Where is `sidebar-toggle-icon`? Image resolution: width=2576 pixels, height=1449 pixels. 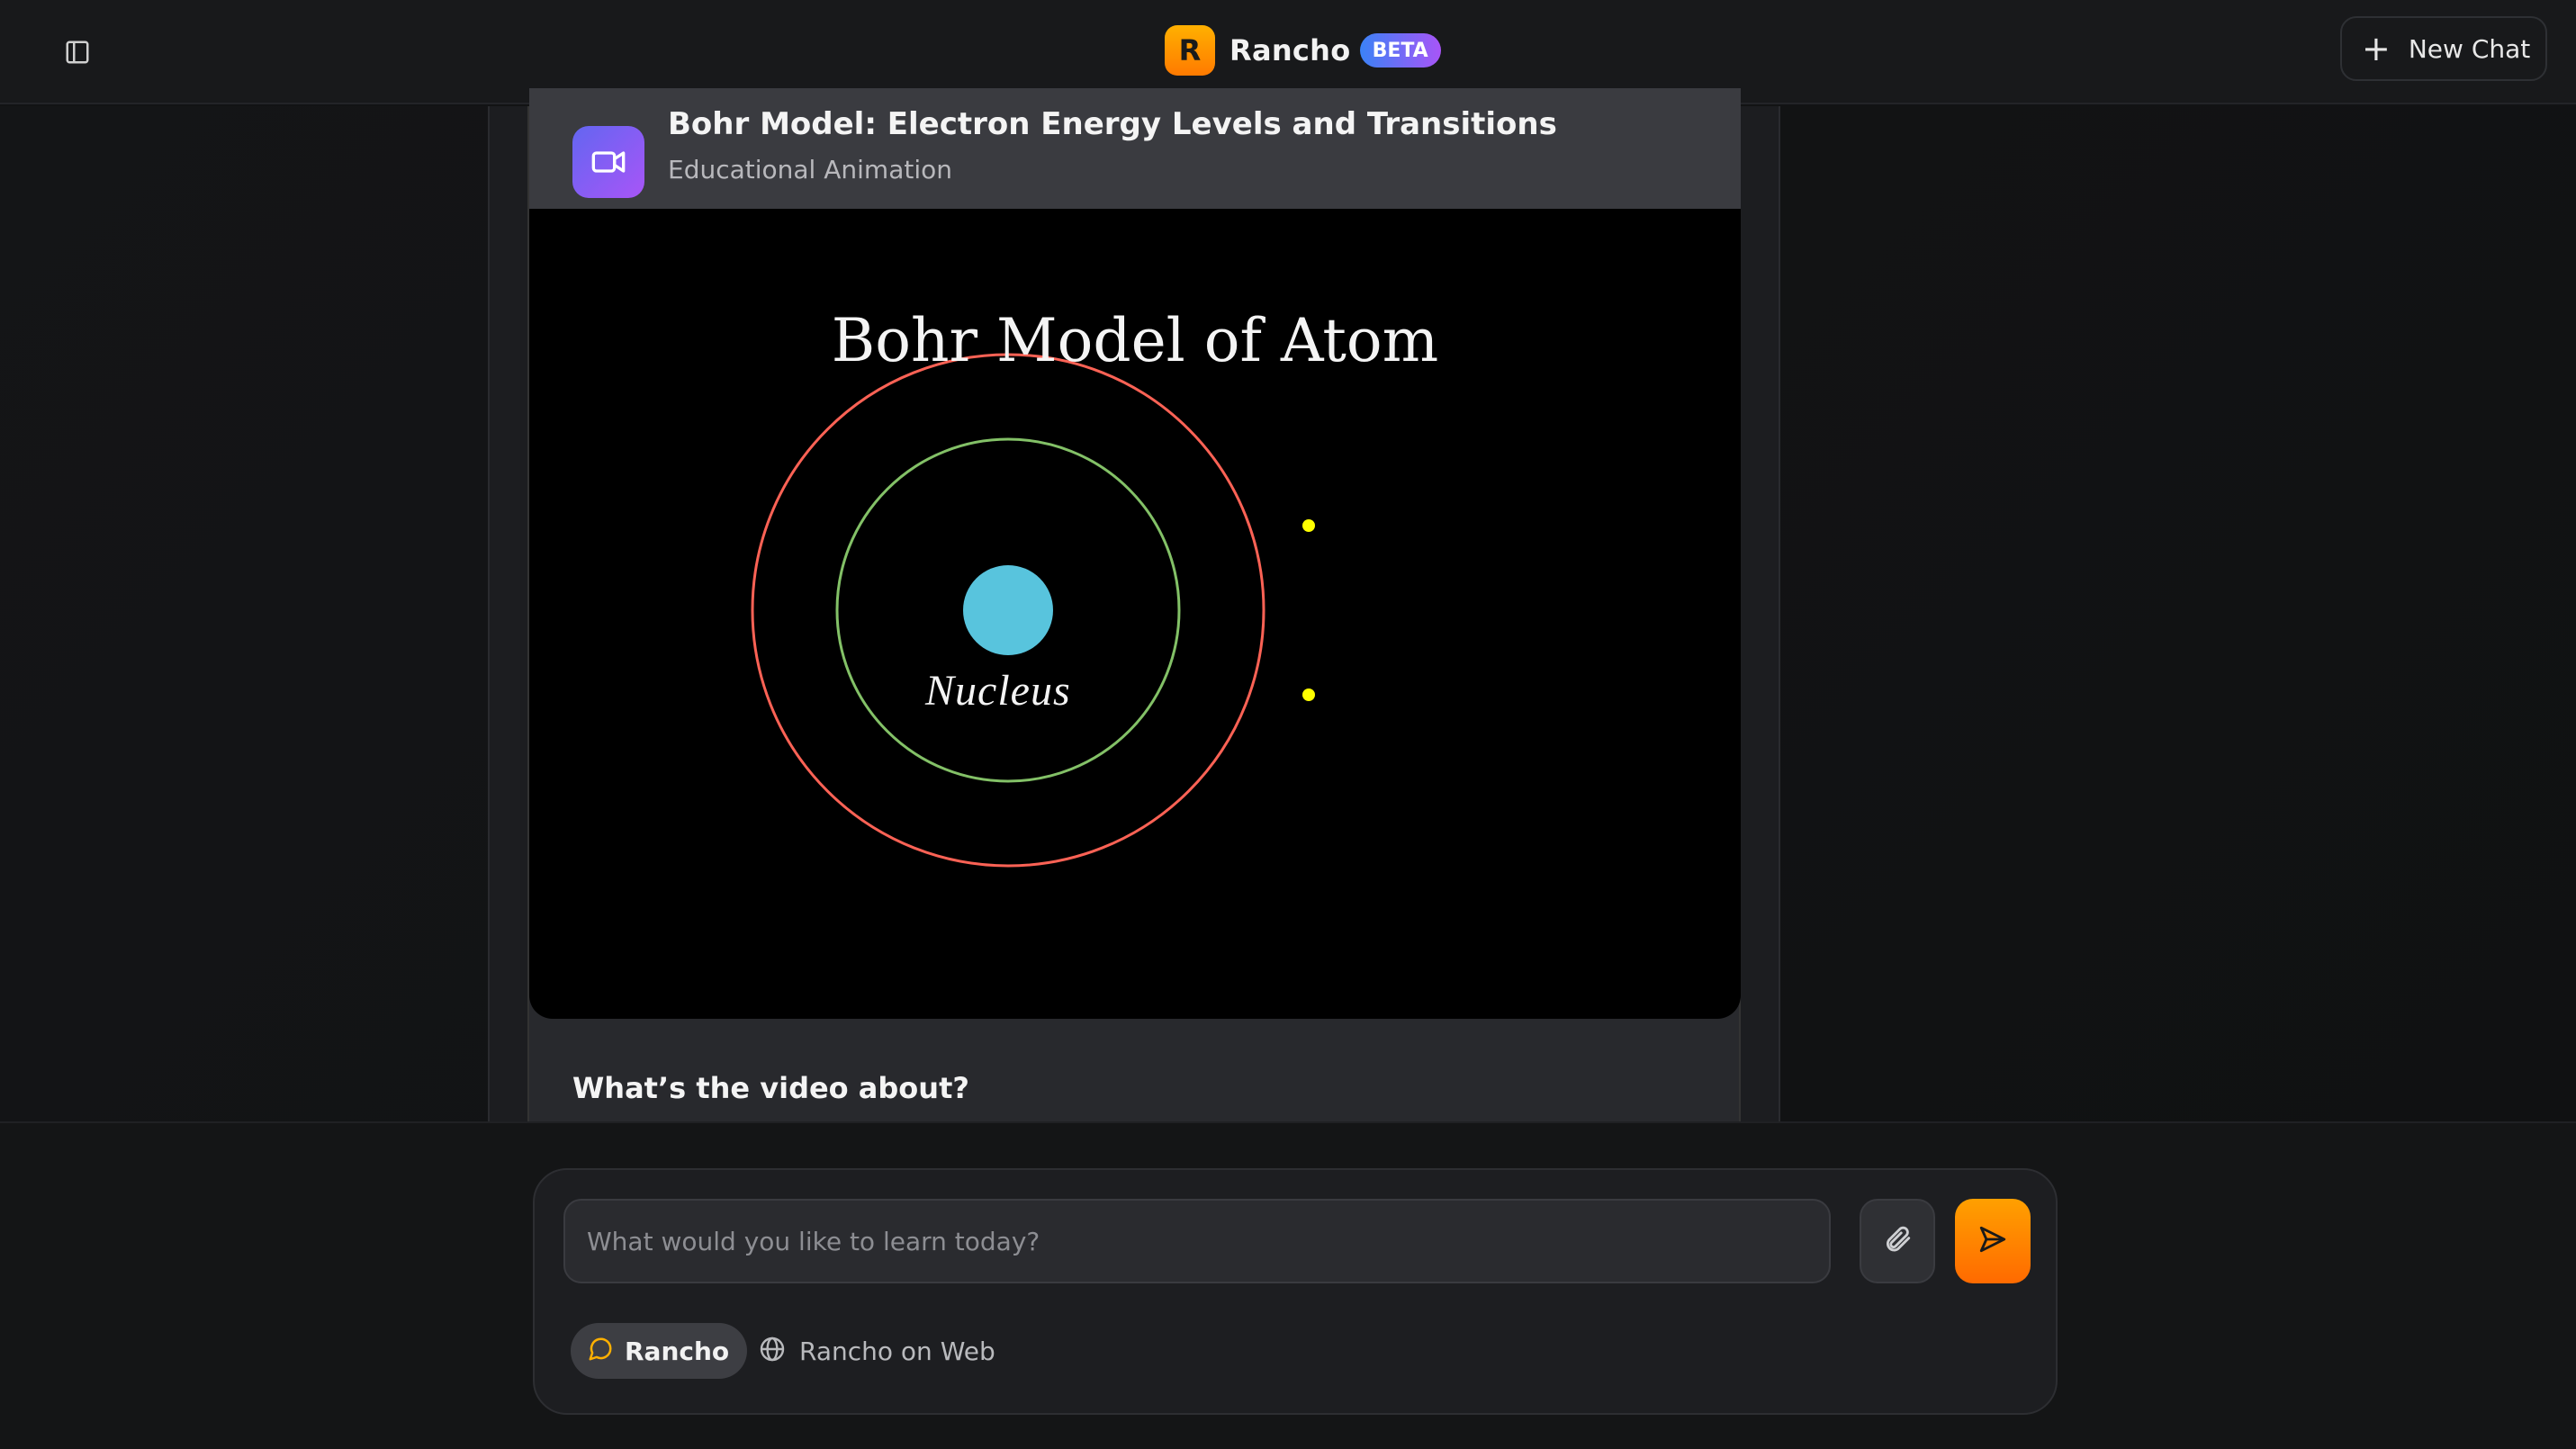 sidebar-toggle-icon is located at coordinates (77, 52).